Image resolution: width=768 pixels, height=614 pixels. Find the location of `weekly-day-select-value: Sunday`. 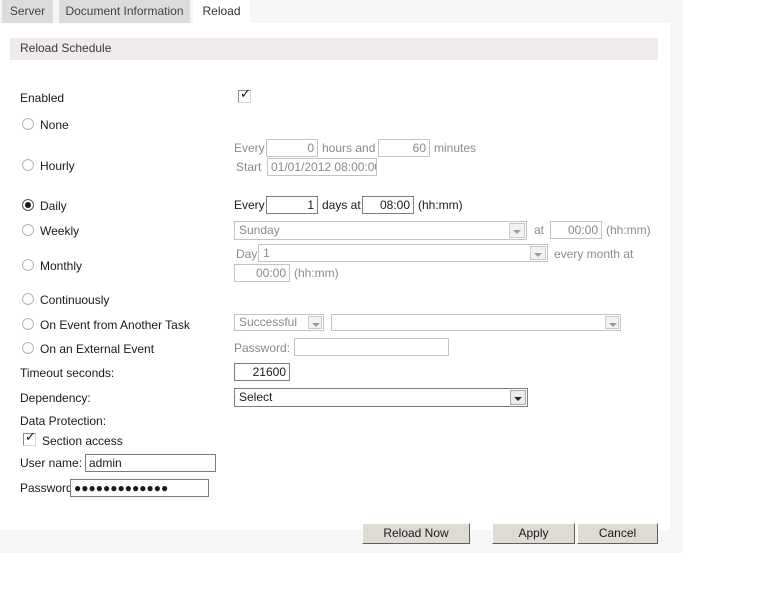

weekly-day-select-value: Sunday is located at coordinates (259, 230).